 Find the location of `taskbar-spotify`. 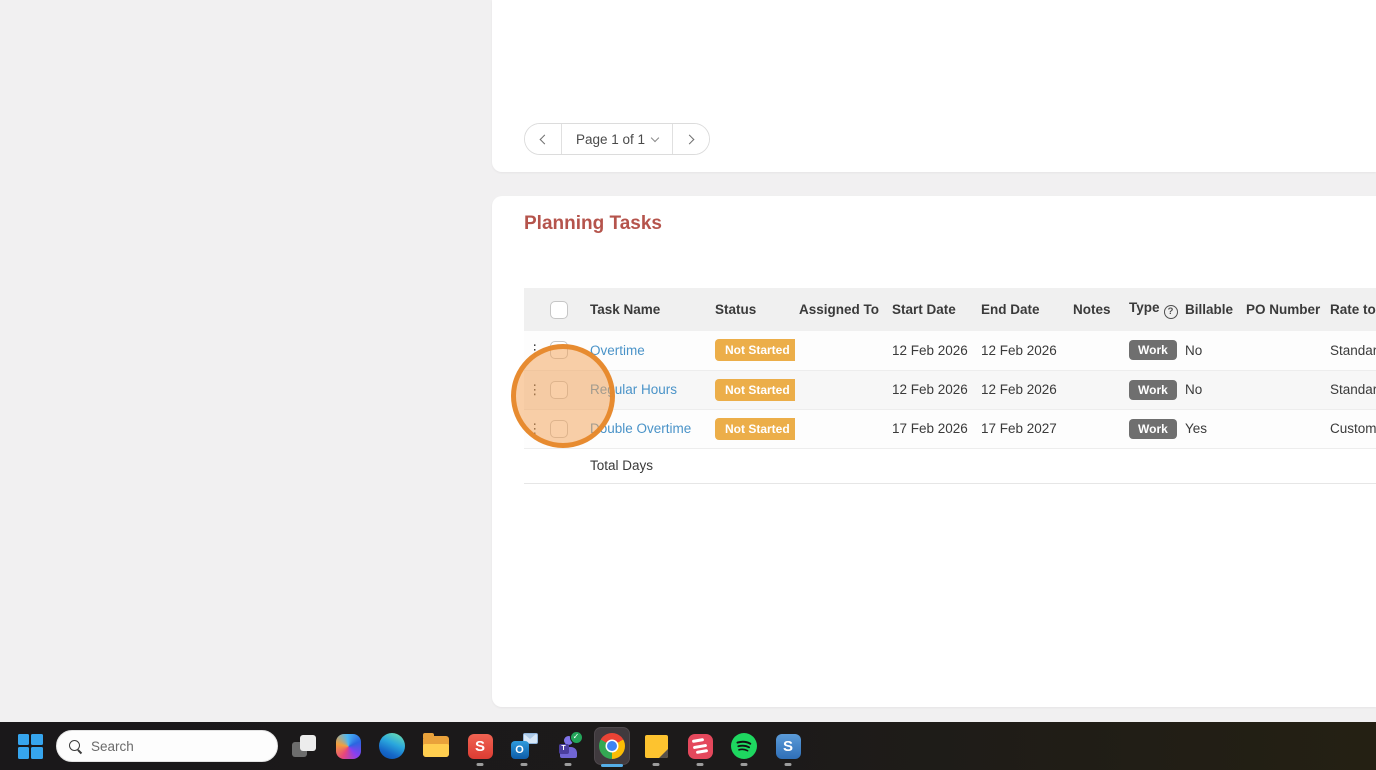

taskbar-spotify is located at coordinates (744, 746).